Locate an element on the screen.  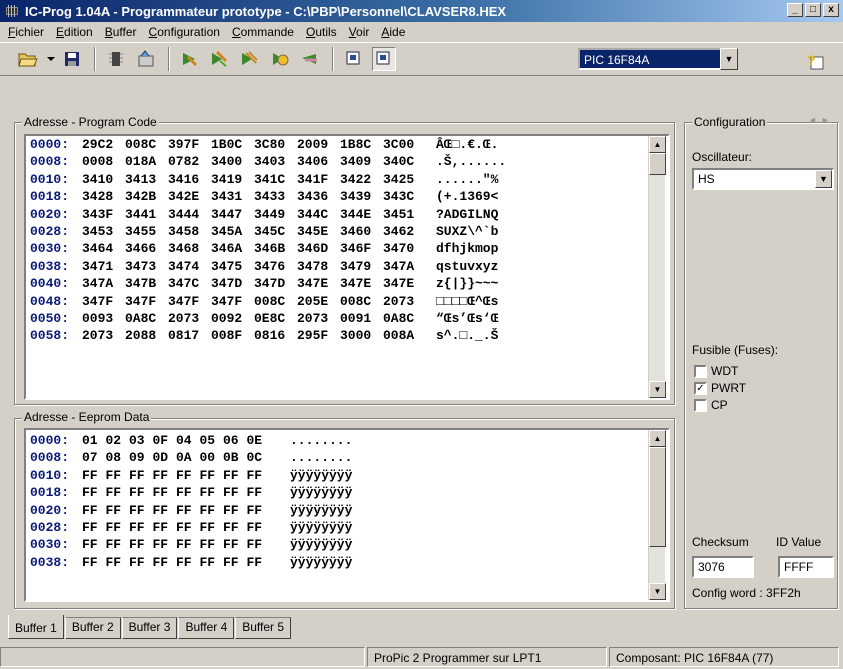
program-all-icon is located at coordinates (220, 59).